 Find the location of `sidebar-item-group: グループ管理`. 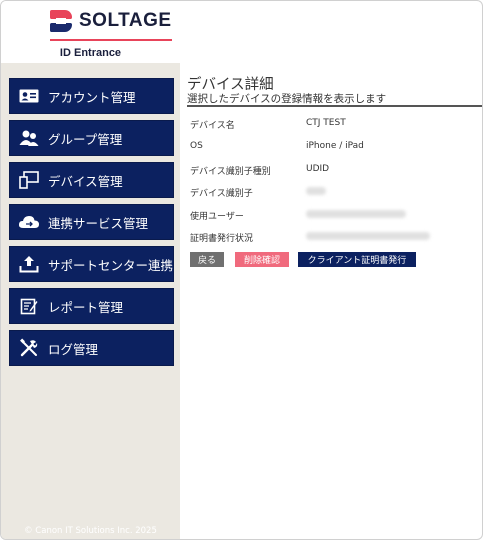

sidebar-item-group: グループ管理 is located at coordinates (91, 138).